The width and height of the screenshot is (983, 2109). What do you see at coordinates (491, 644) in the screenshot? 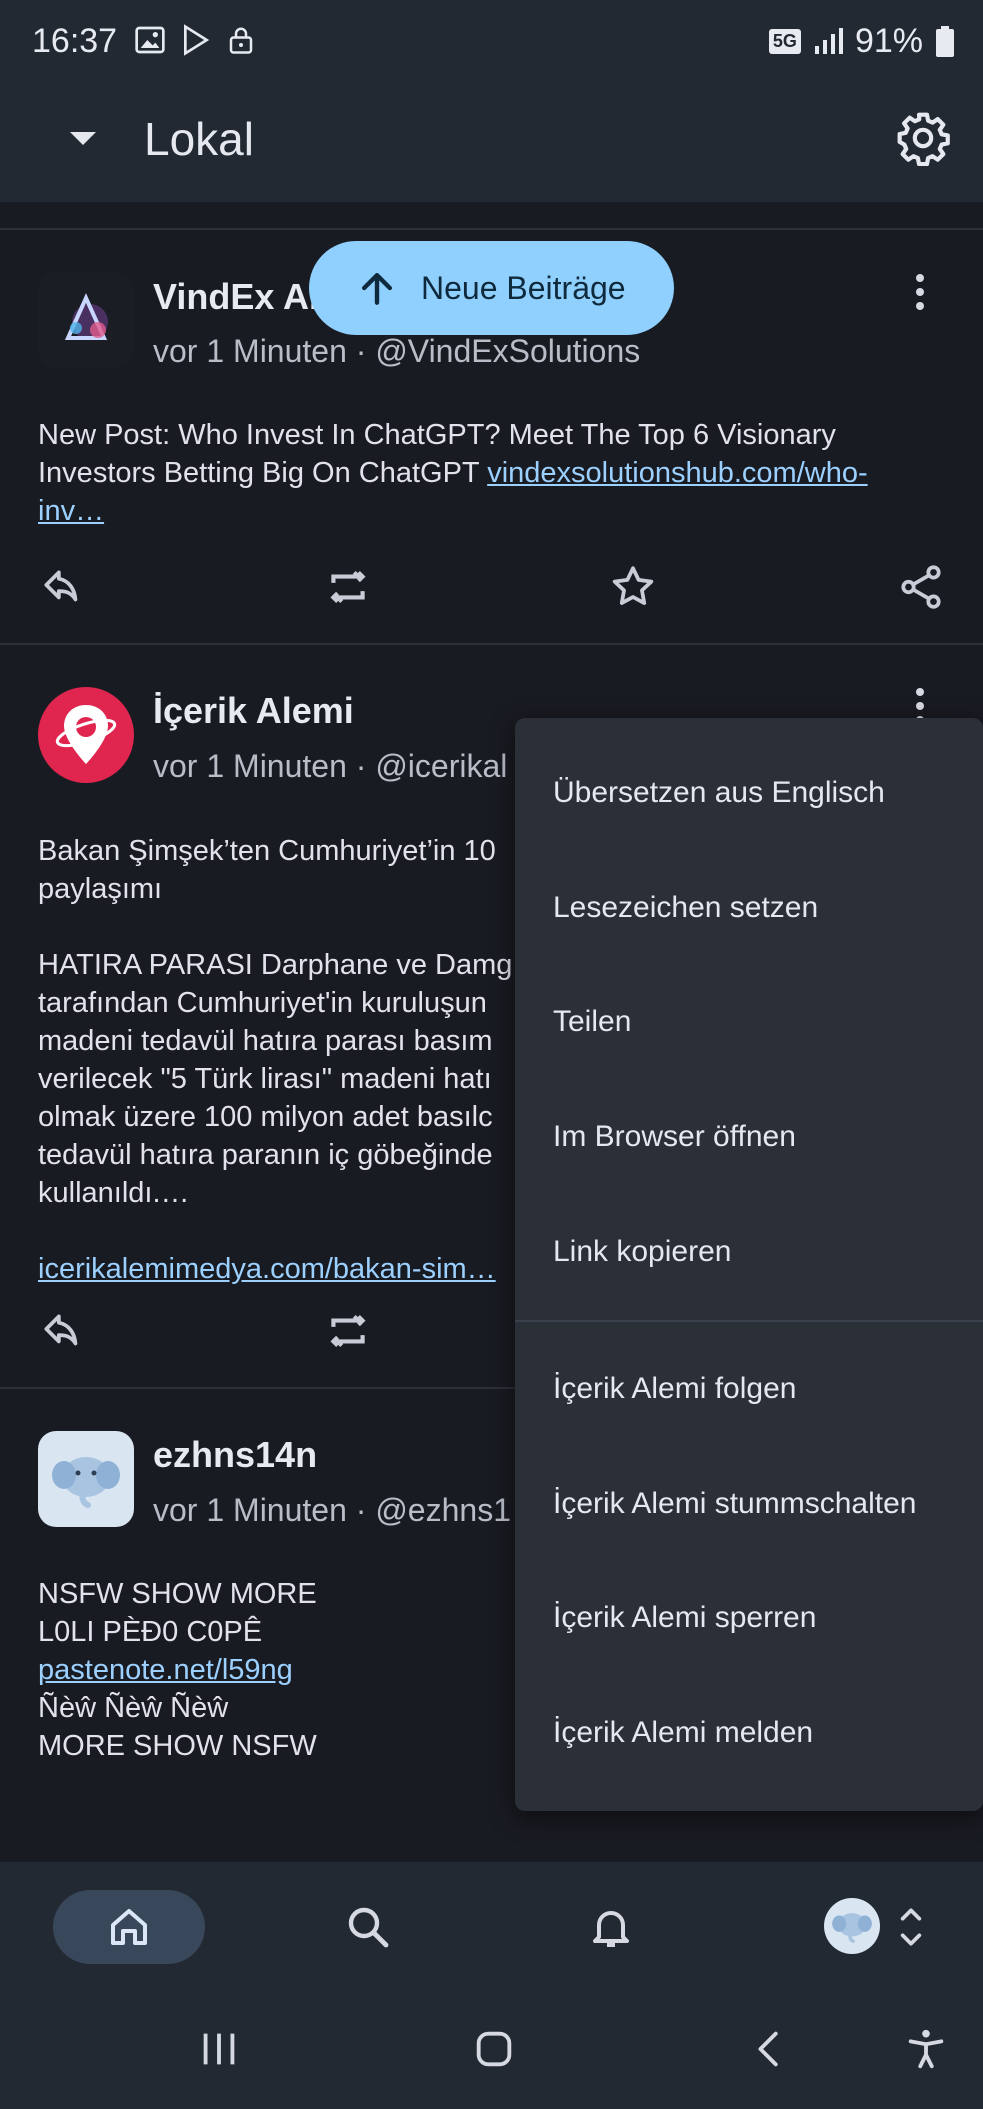
I see `post-divider` at bounding box center [491, 644].